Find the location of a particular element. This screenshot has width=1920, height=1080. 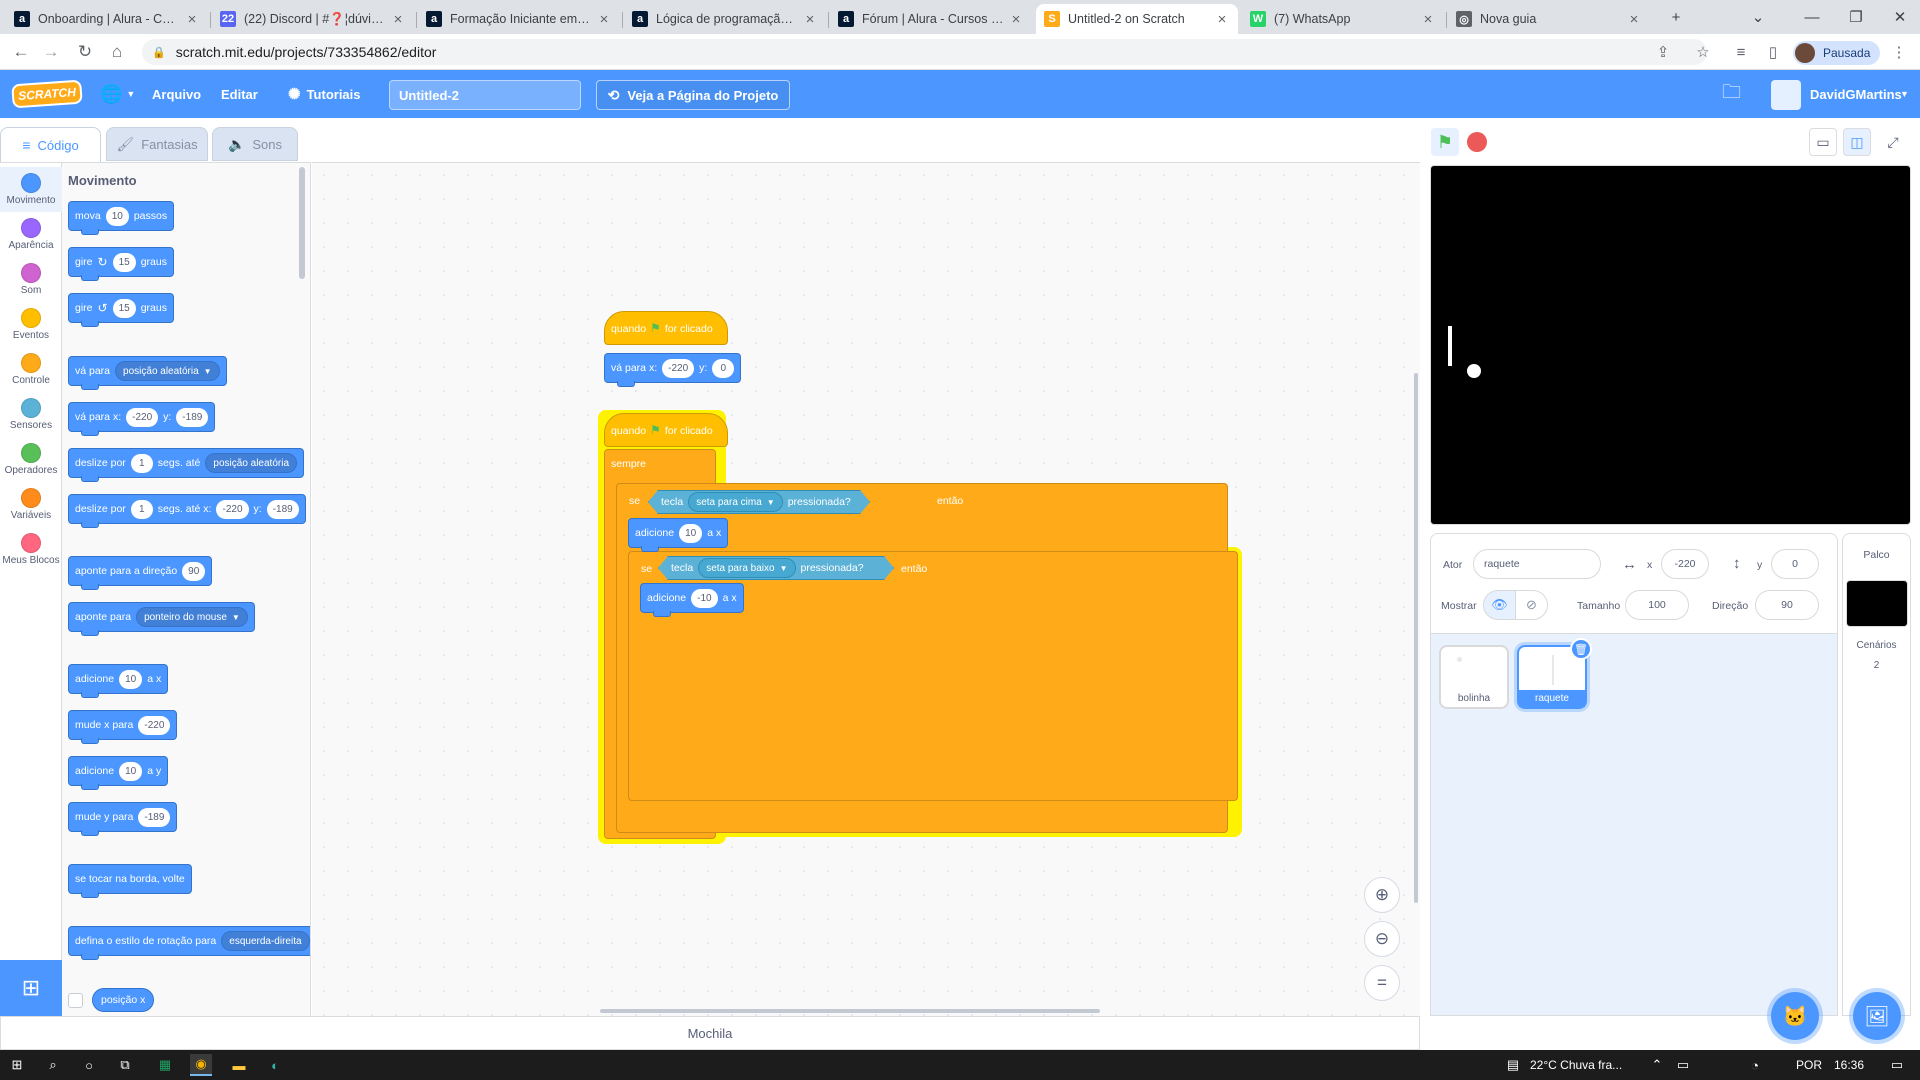

tab-sounds: 🔈 Sons is located at coordinates (255, 144).